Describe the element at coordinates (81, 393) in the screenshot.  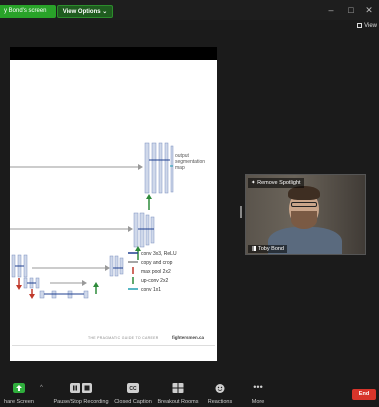
I see `pause-stop-recording-button: Pause/Stop Recording` at that location.